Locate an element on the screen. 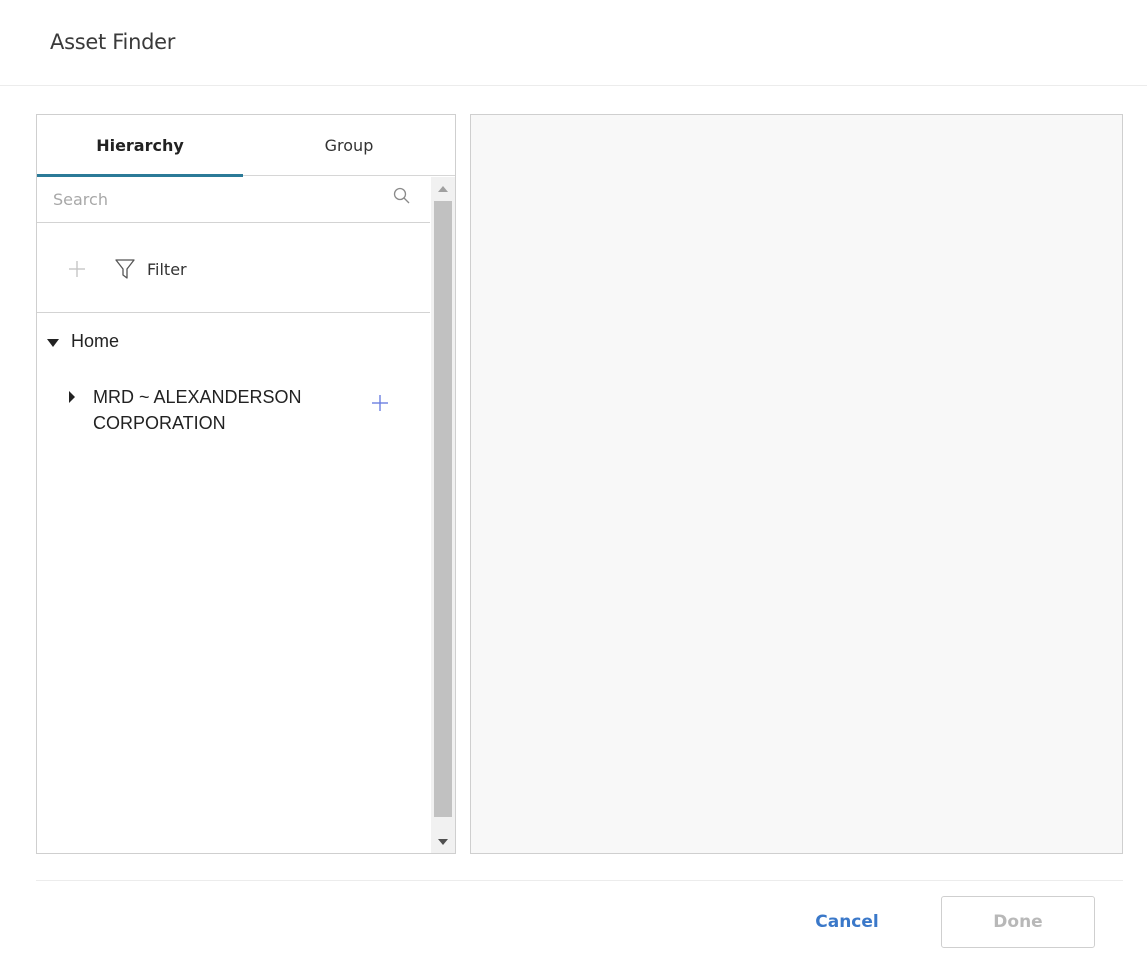  done-button: Done is located at coordinates (1018, 922).